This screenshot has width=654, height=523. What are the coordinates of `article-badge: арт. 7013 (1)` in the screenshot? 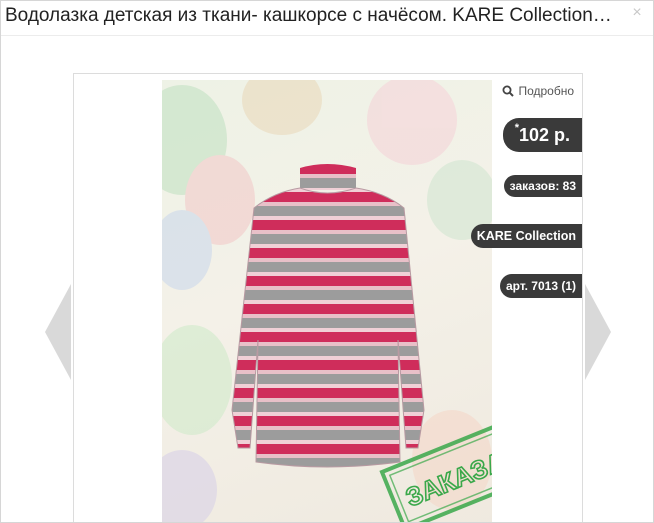 It's located at (540, 286).